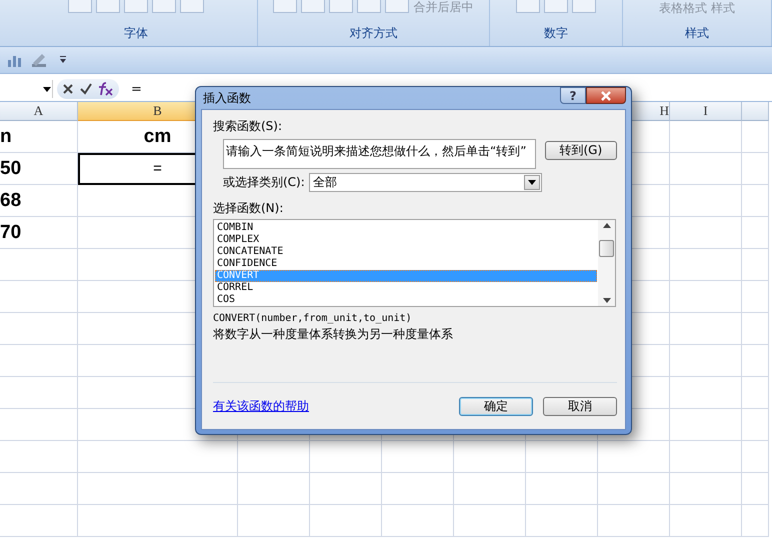 The width and height of the screenshot is (772, 539). What do you see at coordinates (406, 252) in the screenshot?
I see `list-item: CONCATENATE` at bounding box center [406, 252].